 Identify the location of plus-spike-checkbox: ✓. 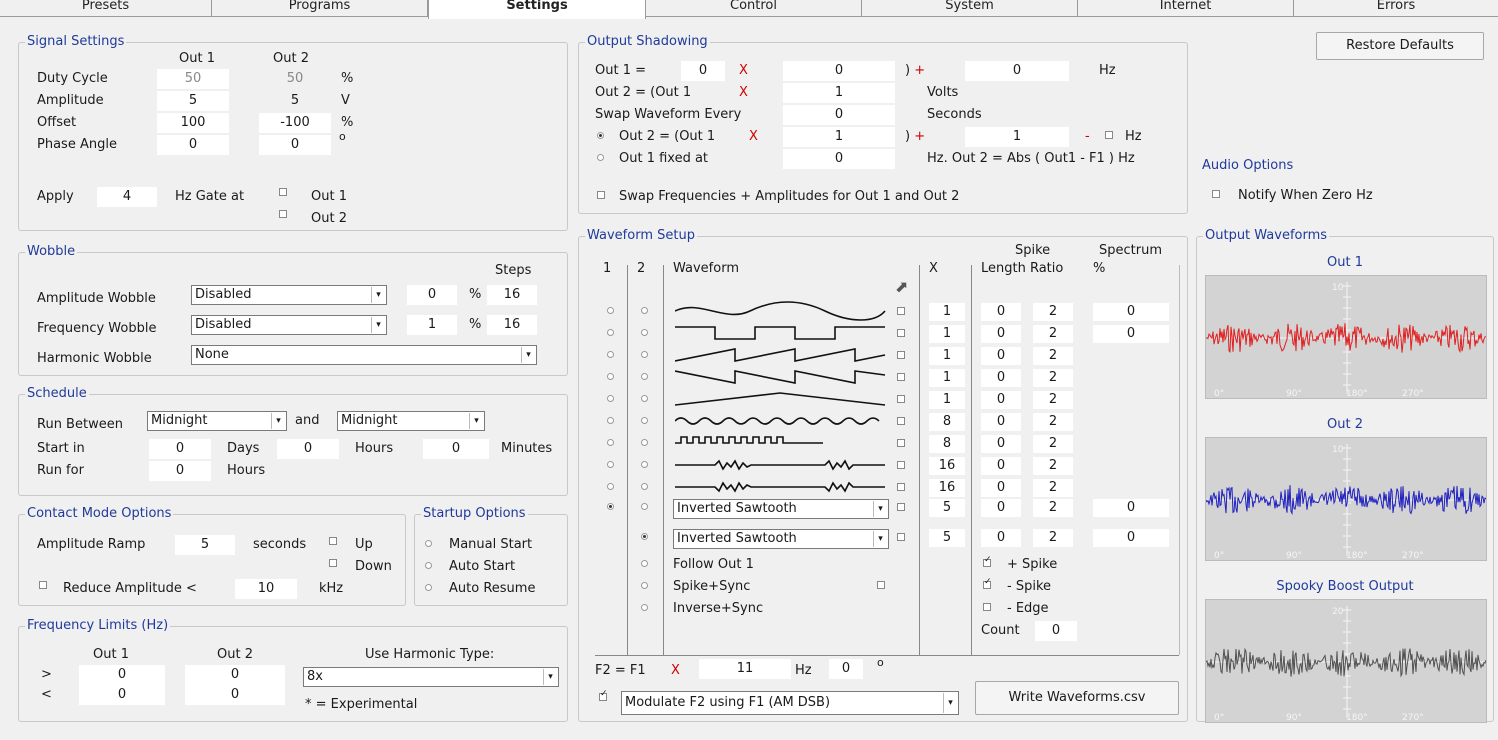
(987, 561).